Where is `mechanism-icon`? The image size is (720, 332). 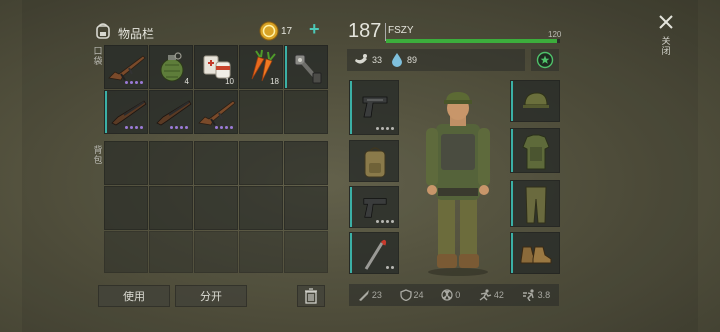
mechanism-icon is located at coordinates (308, 69).